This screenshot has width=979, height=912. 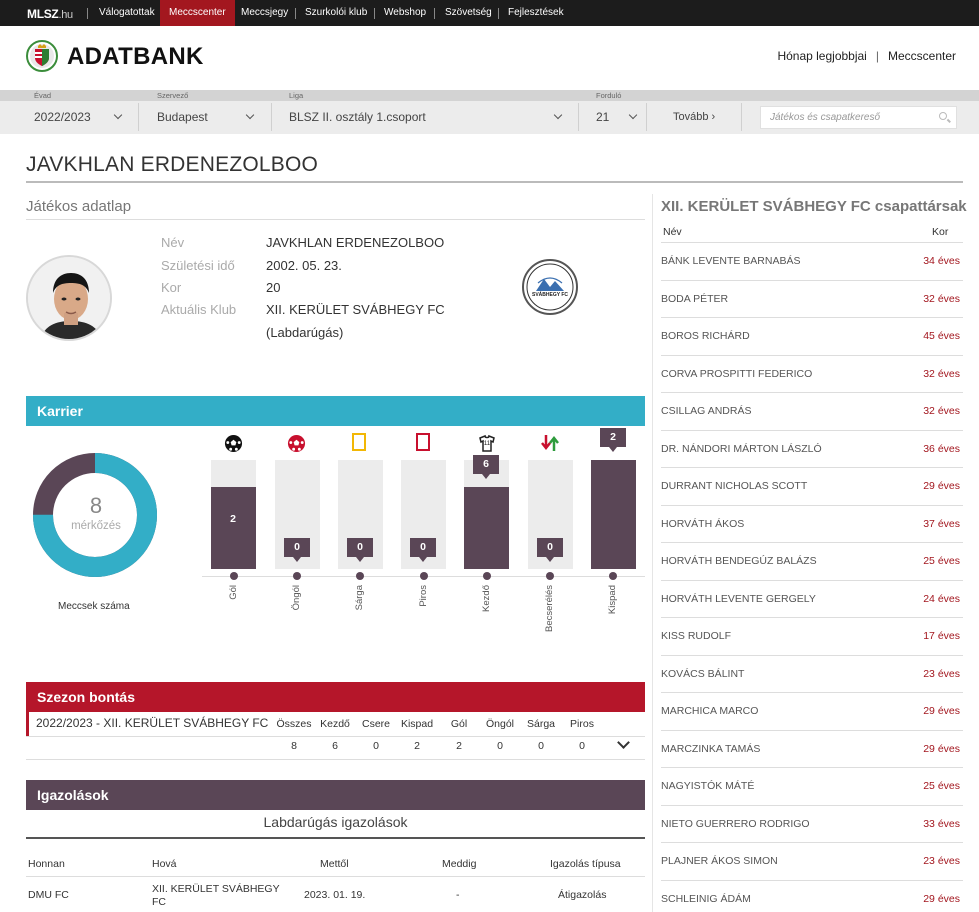 What do you see at coordinates (739, 561) in the screenshot?
I see `teammate-name: HORVÁTH BENDEGÚZ BALÁZS` at bounding box center [739, 561].